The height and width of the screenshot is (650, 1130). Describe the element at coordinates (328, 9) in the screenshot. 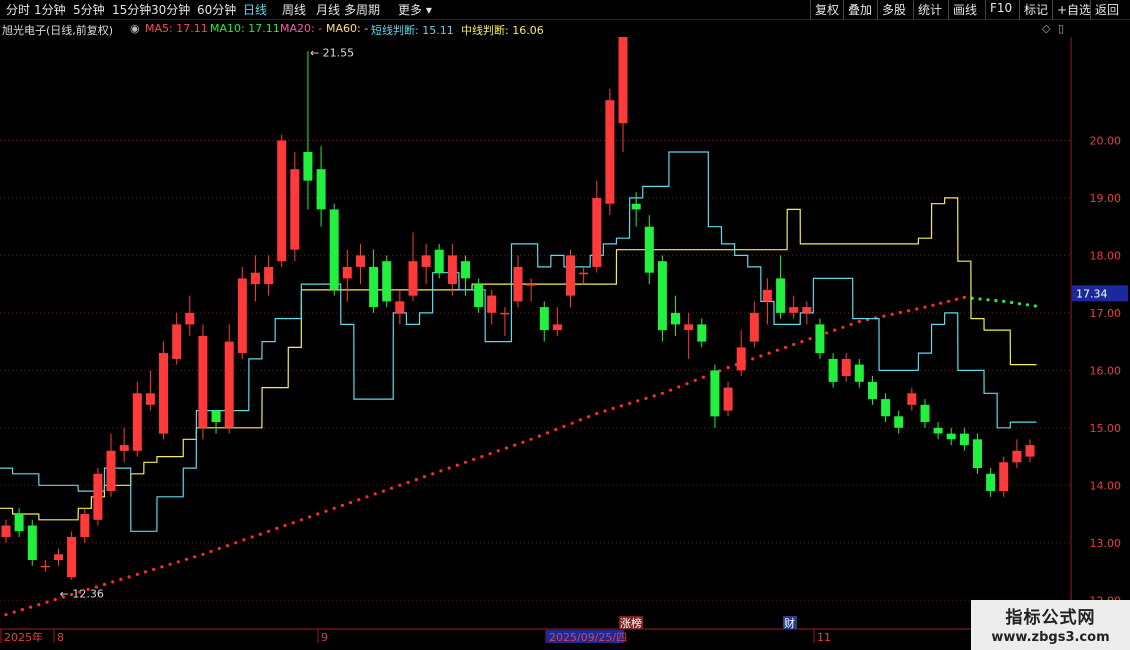

I see `period-tab-8: 月线` at that location.